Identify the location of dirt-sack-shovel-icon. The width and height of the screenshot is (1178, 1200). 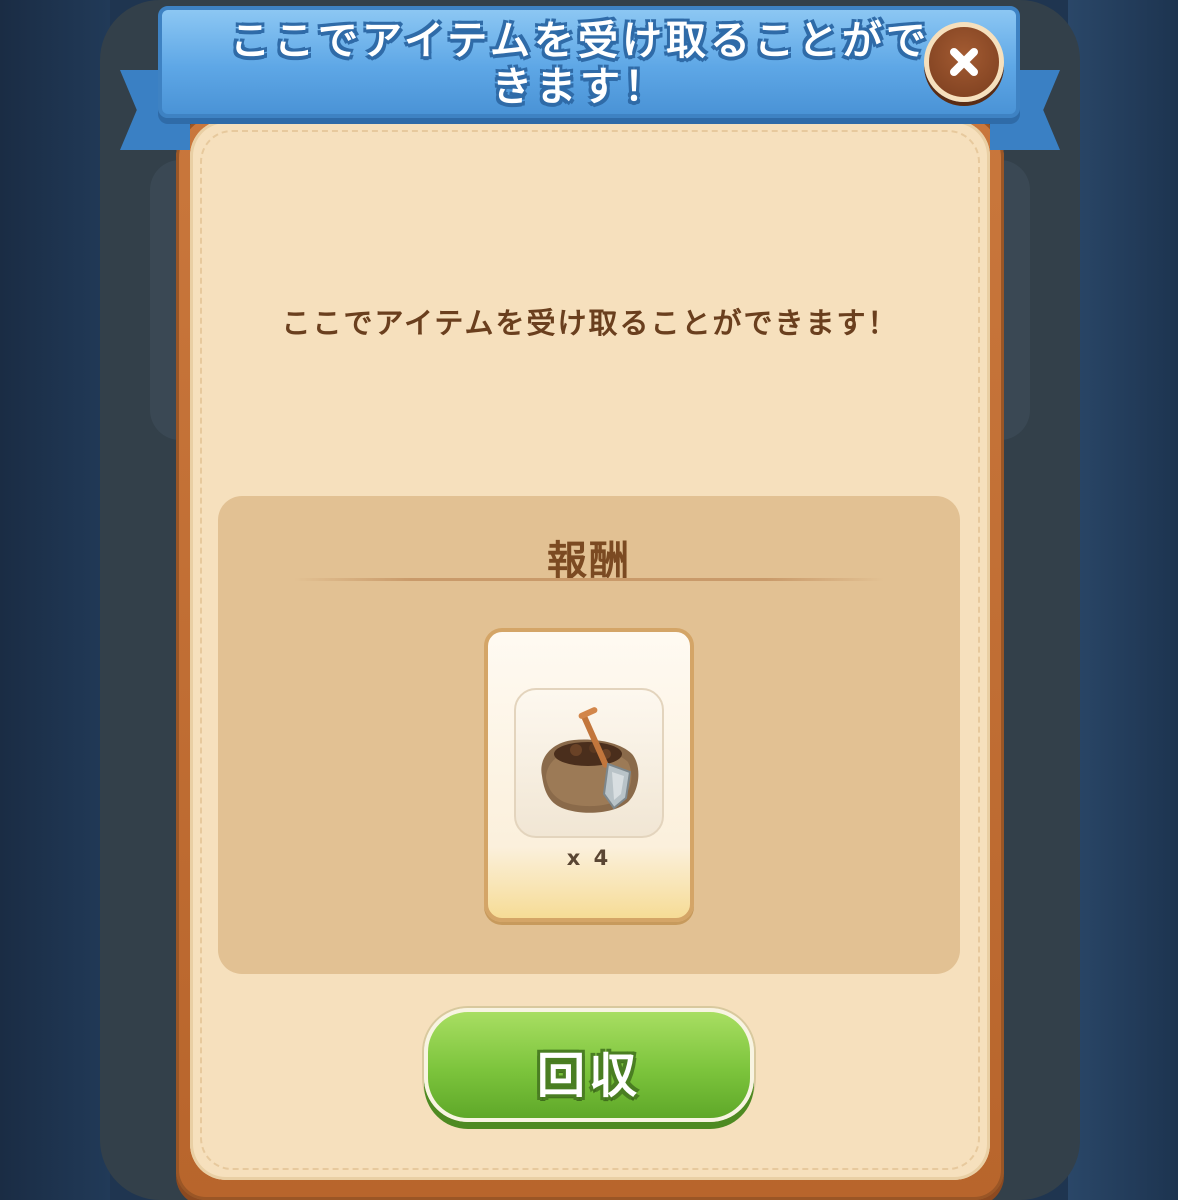
(590, 760).